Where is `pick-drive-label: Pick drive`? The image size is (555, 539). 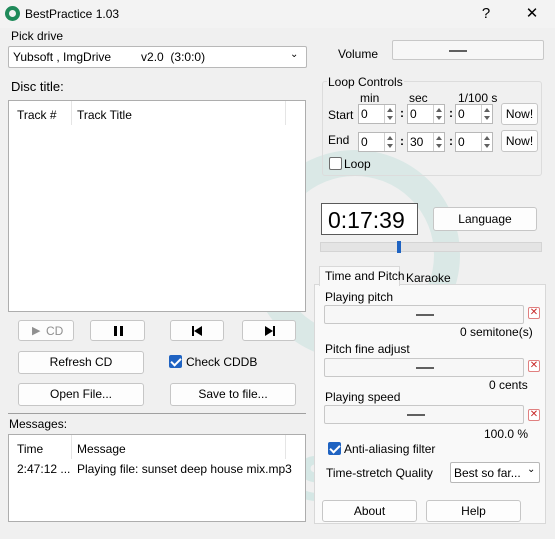
pick-drive-label: Pick drive is located at coordinates (37, 36).